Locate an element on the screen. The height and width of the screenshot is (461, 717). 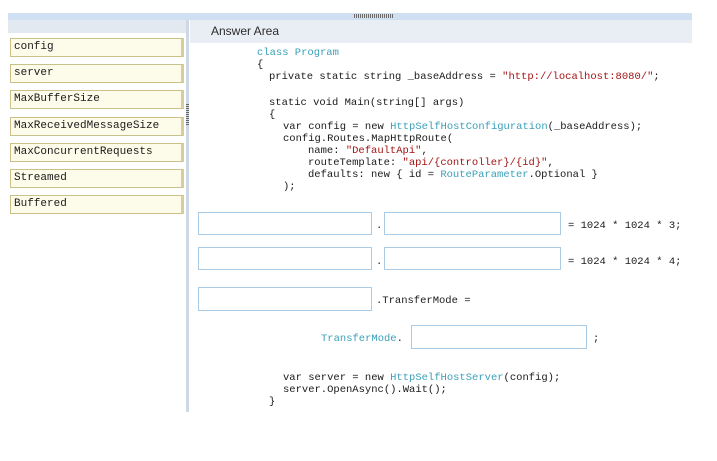
code-line: class Program is located at coordinates (298, 53).